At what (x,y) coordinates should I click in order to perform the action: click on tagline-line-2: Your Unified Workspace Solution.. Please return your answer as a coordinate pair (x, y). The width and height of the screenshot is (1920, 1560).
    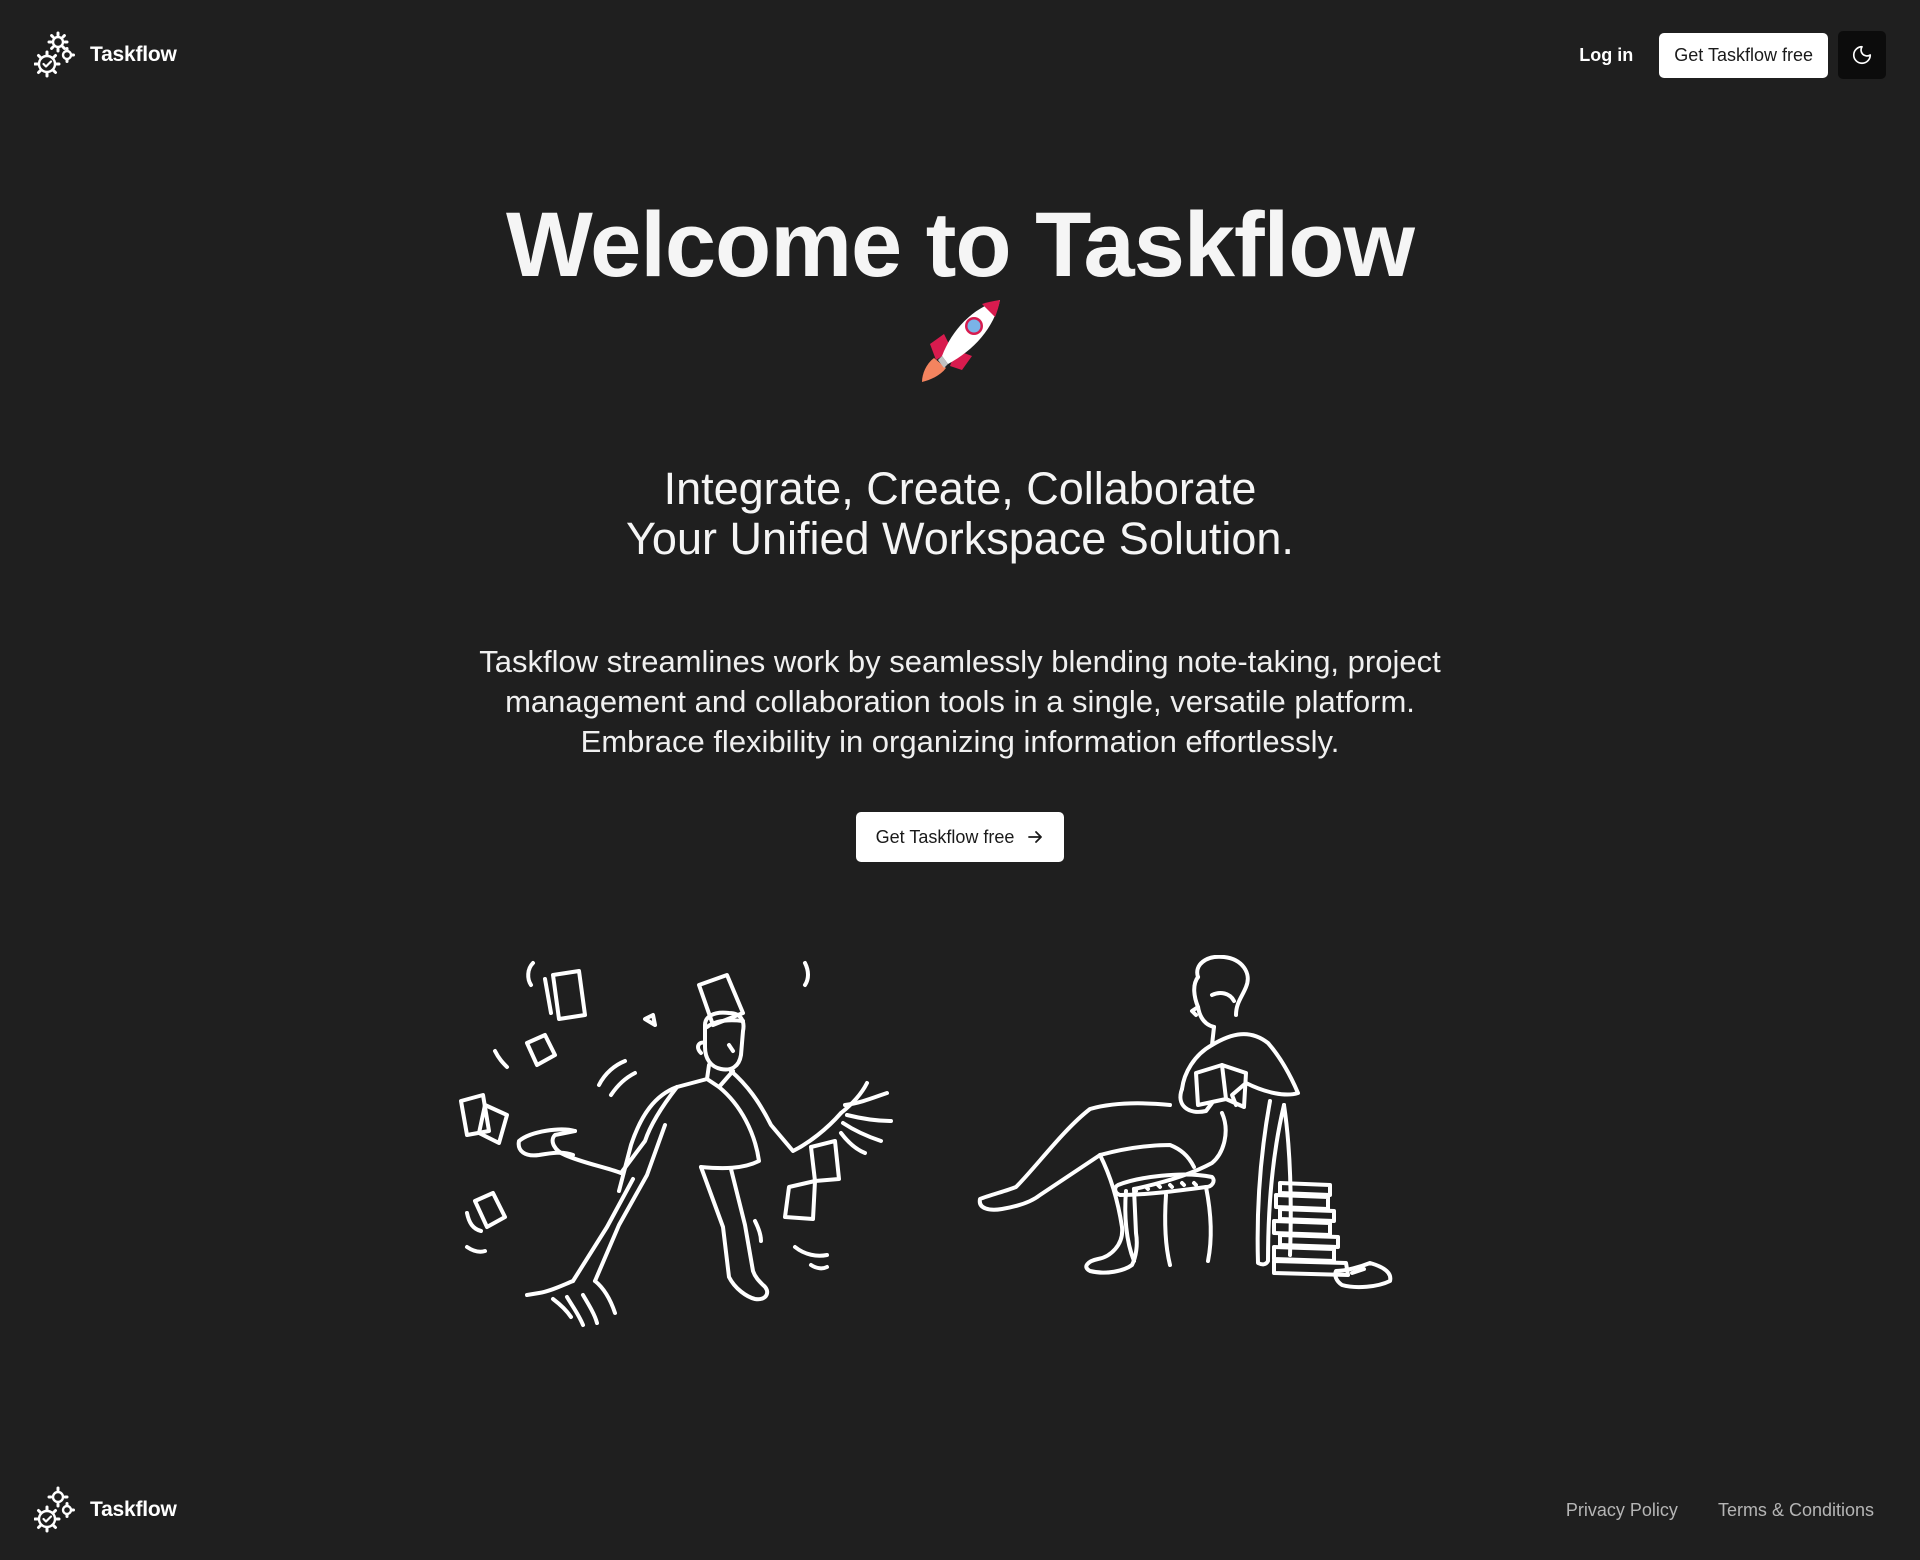
    Looking at the image, I should click on (960, 538).